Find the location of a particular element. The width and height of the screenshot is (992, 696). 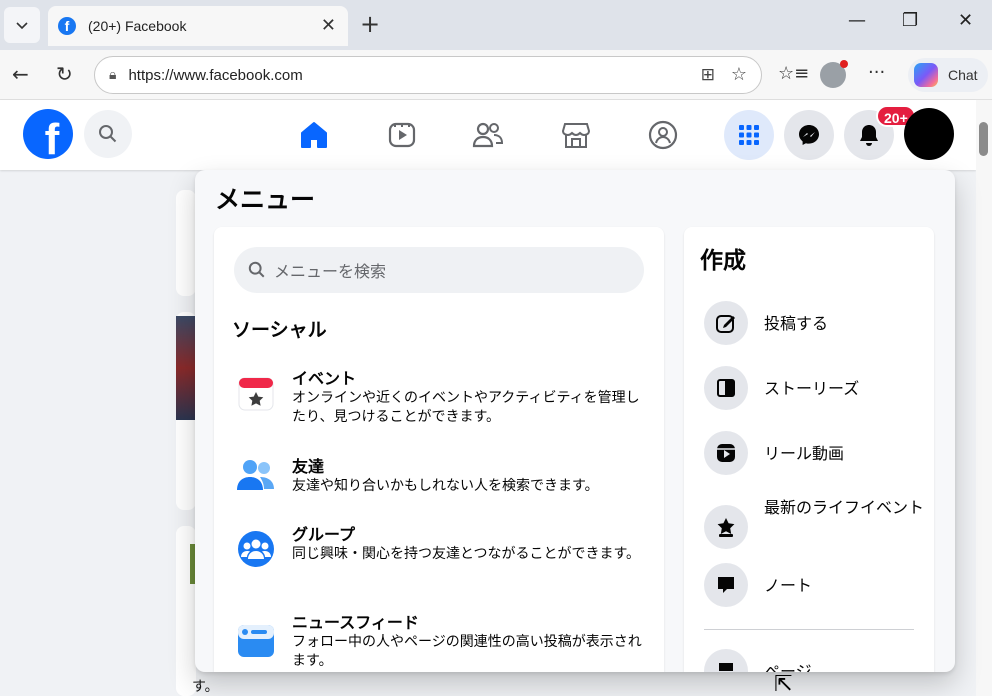

menu-item-groups: グループ 同じ興味・関心を持つ友達とつながることができます。 is located at coordinates (444, 553).